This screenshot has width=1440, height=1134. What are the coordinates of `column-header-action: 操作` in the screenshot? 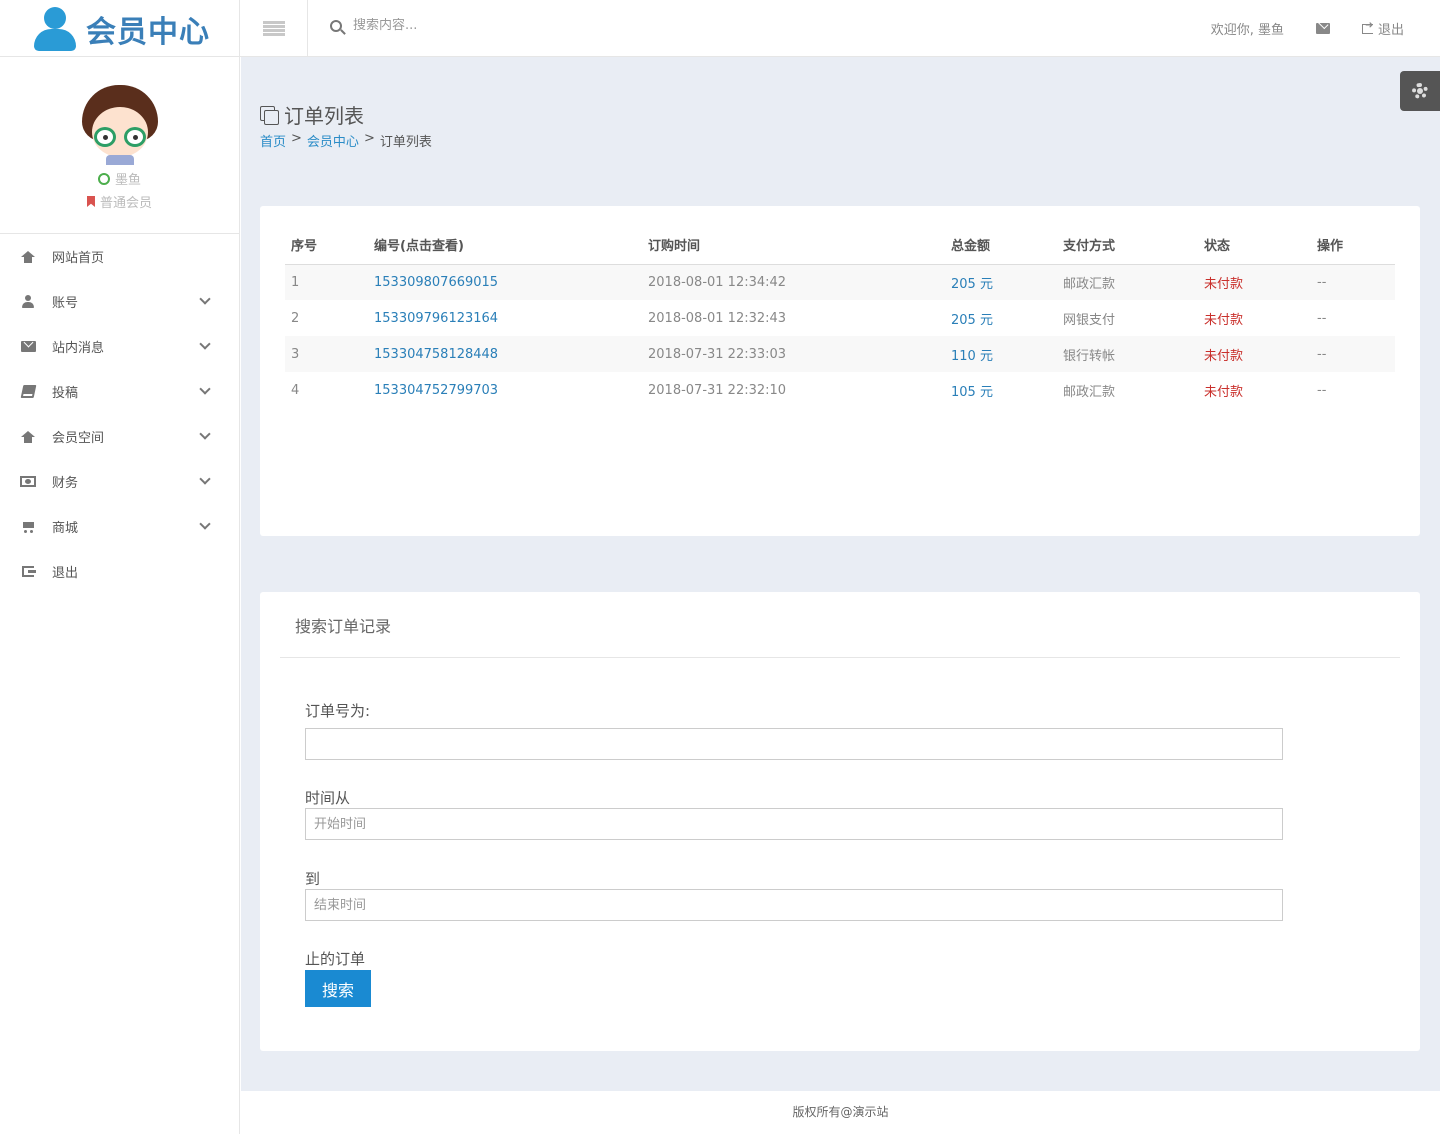 It's located at (1353, 245).